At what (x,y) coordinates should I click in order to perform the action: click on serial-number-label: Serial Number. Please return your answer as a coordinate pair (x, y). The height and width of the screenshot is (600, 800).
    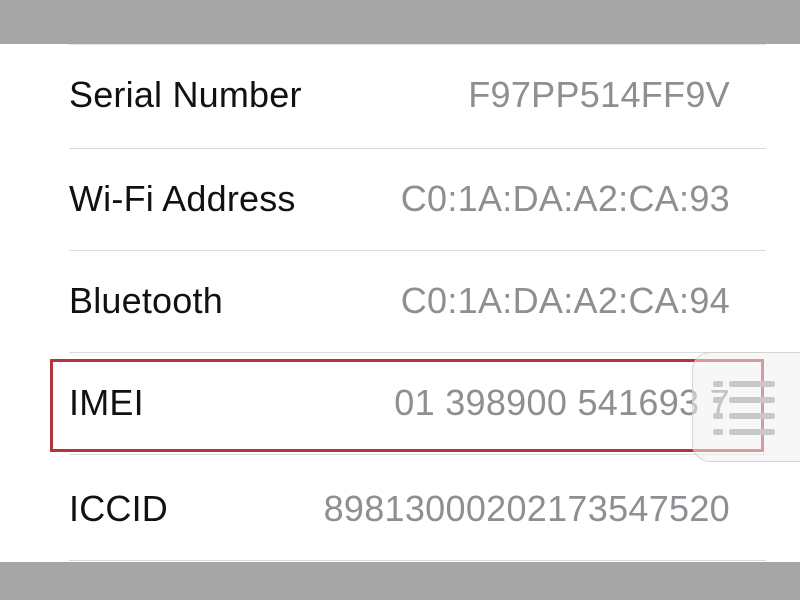
    Looking at the image, I should click on (185, 94).